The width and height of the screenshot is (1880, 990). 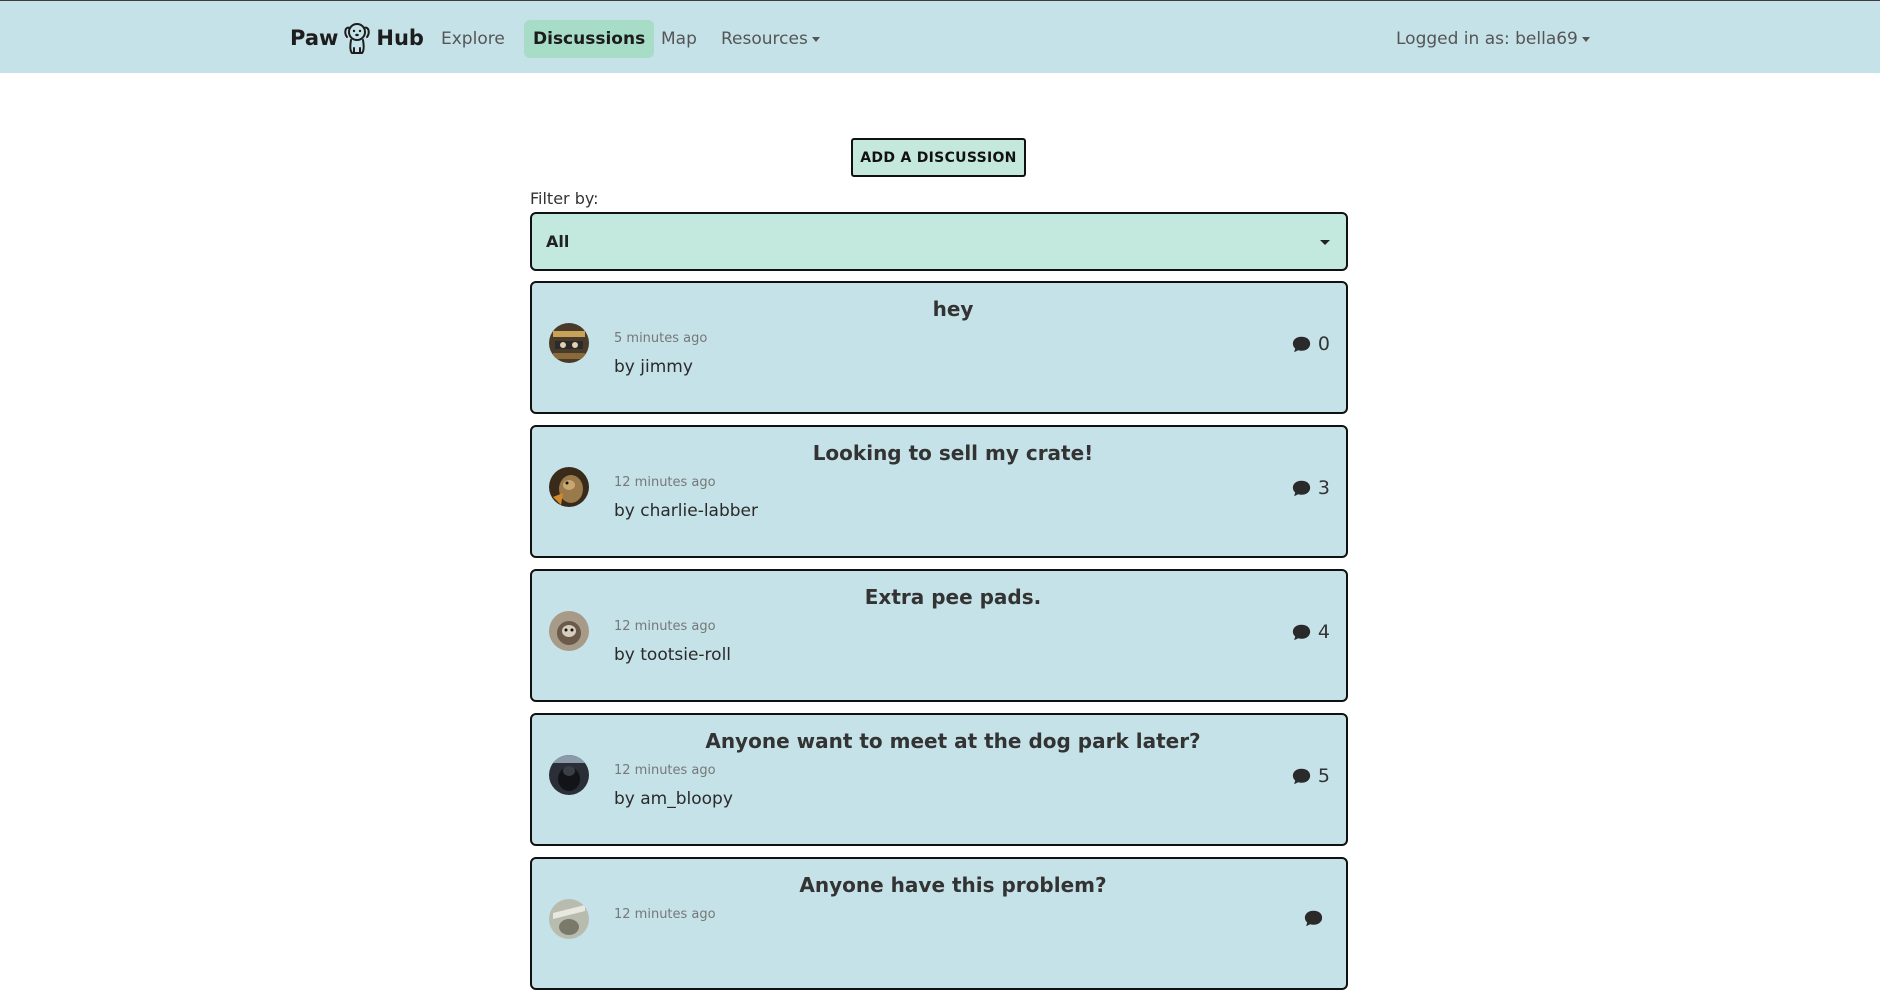 I want to click on discussion-card: Anyone have this problem? 12 minutes ago, so click(x=939, y=923).